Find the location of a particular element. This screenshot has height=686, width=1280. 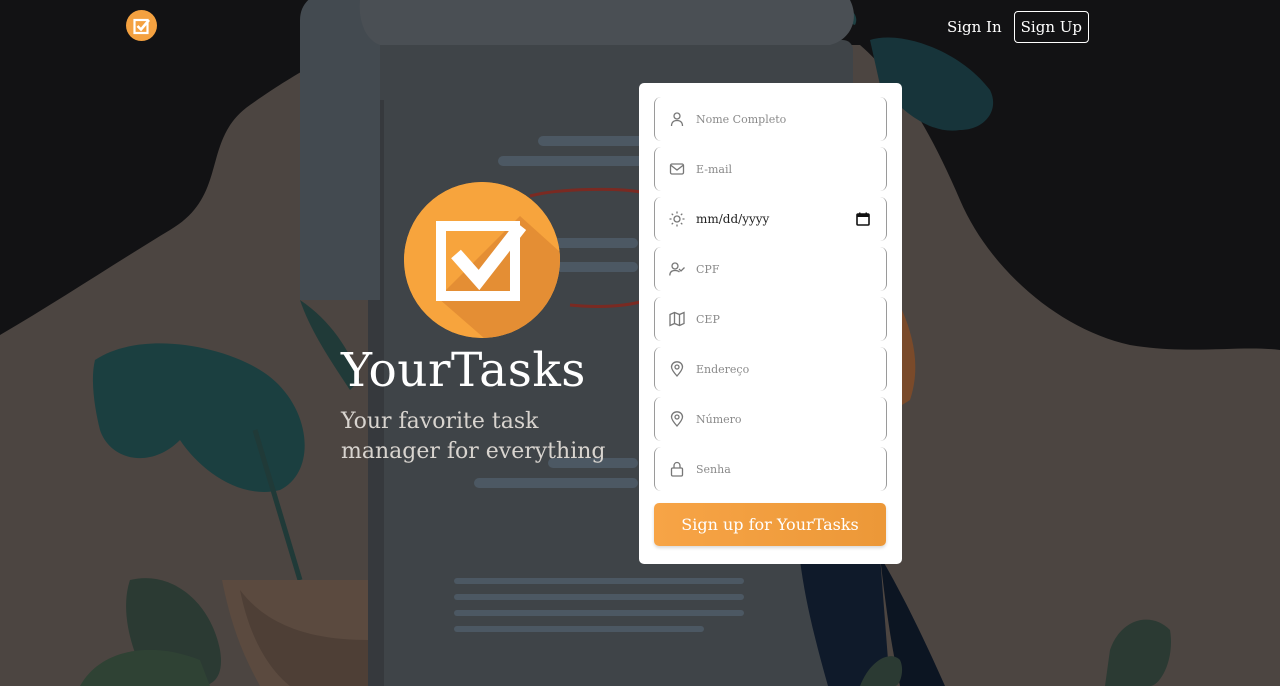

logo-icon is located at coordinates (141, 25).